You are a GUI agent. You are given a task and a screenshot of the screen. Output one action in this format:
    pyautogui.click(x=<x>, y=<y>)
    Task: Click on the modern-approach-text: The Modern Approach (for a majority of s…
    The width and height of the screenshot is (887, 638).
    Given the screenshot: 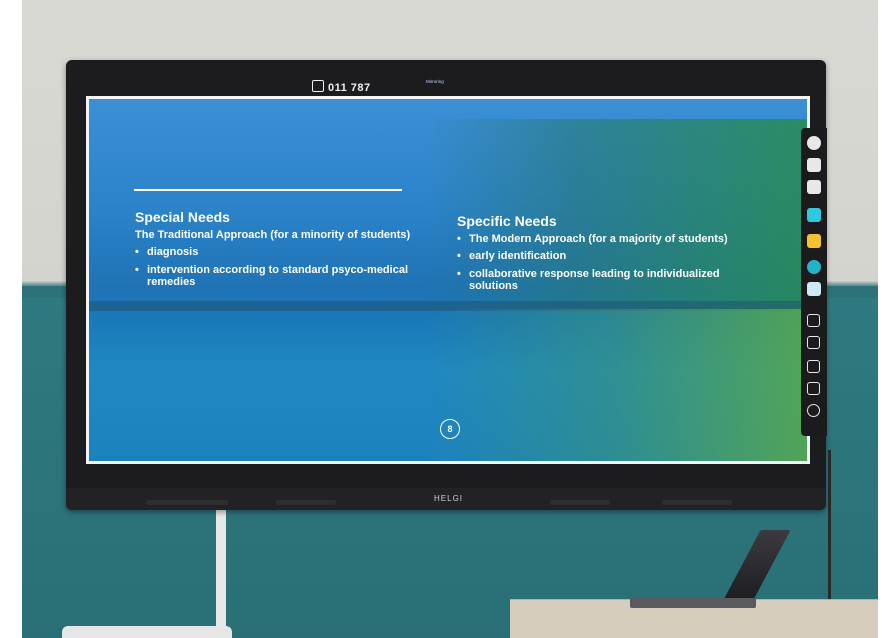 What is the action you would take?
    pyautogui.click(x=602, y=239)
    